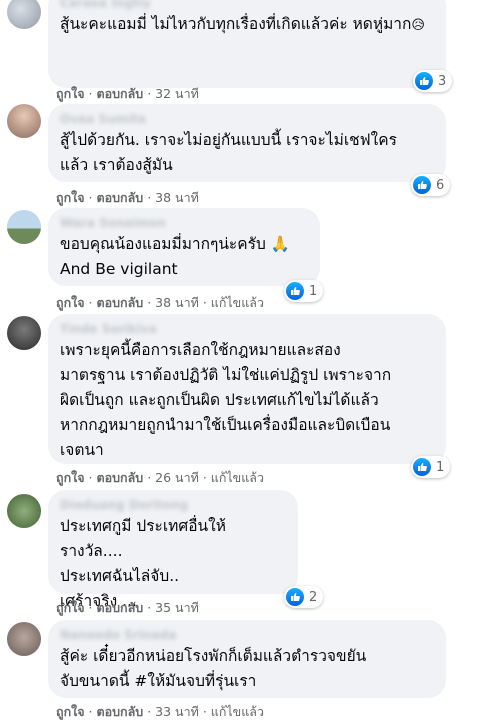 The width and height of the screenshot is (485, 722). I want to click on comment-actions: ถูกใจ · ตอบกลับ · 32 นาที, so click(127, 93).